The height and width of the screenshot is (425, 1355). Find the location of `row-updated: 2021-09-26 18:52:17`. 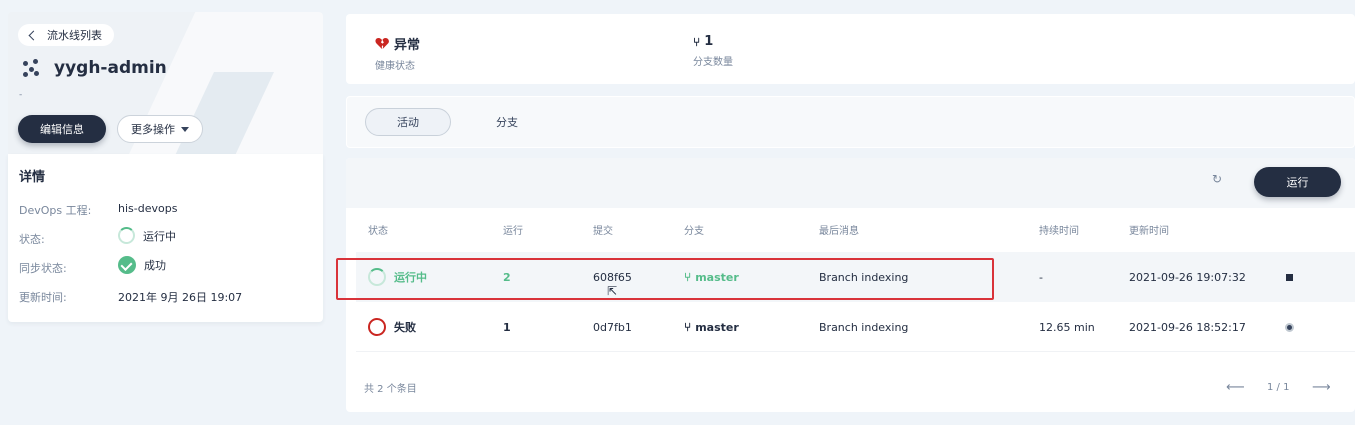

row-updated: 2021-09-26 18:52:17 is located at coordinates (1187, 327).